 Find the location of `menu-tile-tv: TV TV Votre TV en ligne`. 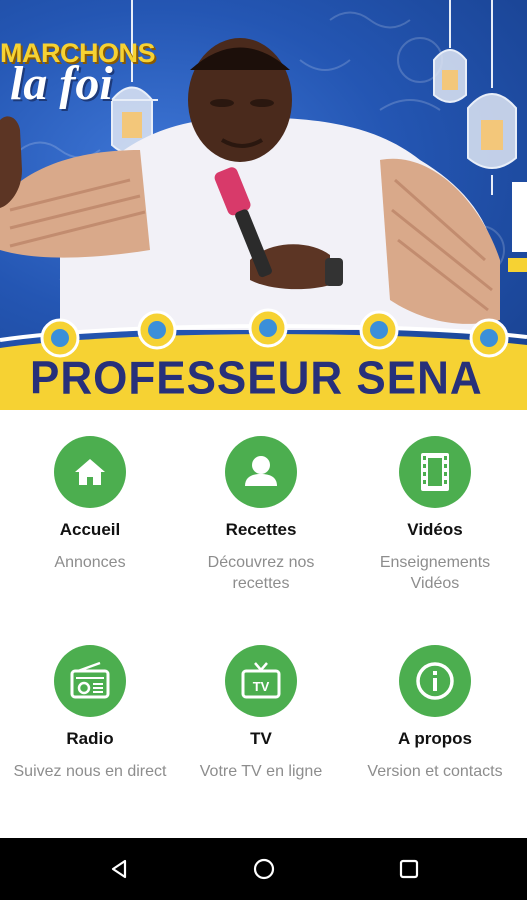

menu-tile-tv: TV TV Votre TV en ligne is located at coordinates (261, 713).